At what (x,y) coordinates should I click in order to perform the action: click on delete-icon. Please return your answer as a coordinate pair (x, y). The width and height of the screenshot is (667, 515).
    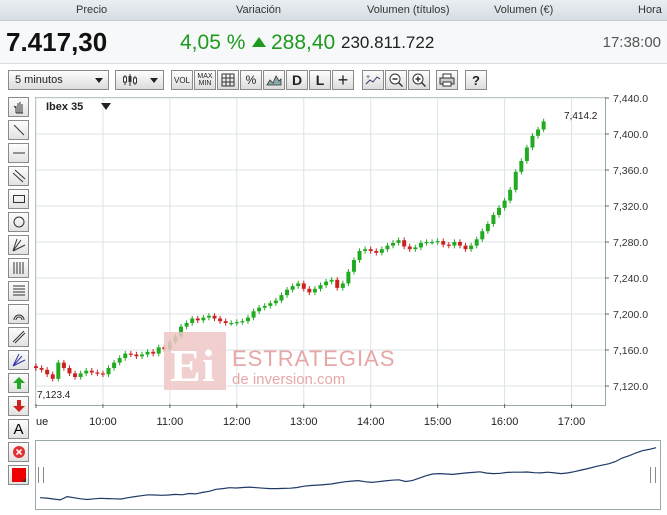
    Looking at the image, I should click on (18, 452).